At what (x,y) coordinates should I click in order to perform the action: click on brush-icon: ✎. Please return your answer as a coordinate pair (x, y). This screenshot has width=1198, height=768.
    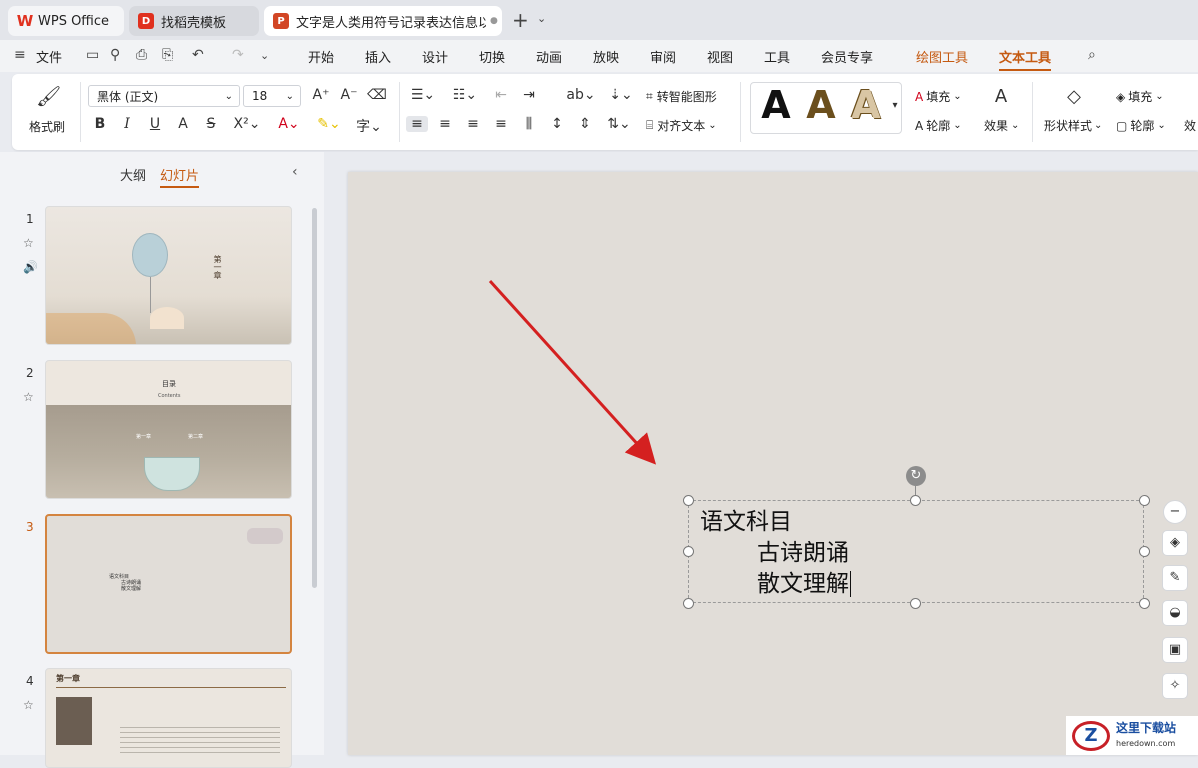
    Looking at the image, I should click on (1175, 578).